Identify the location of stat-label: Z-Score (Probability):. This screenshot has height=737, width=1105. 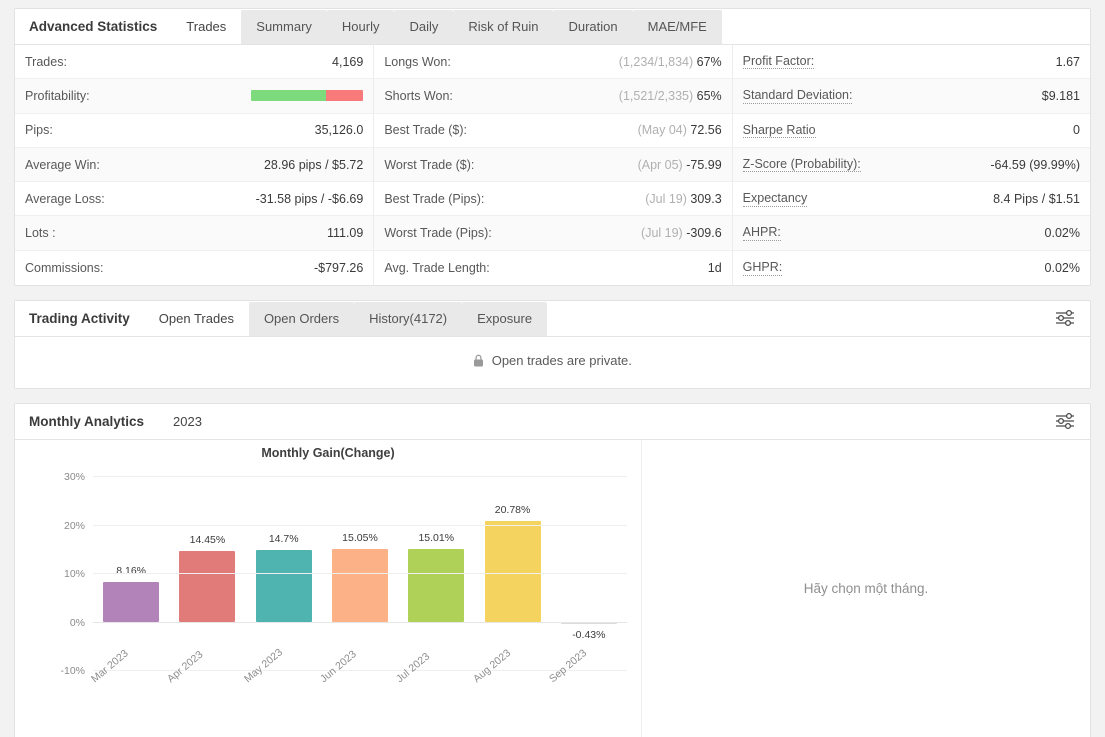
(801, 165).